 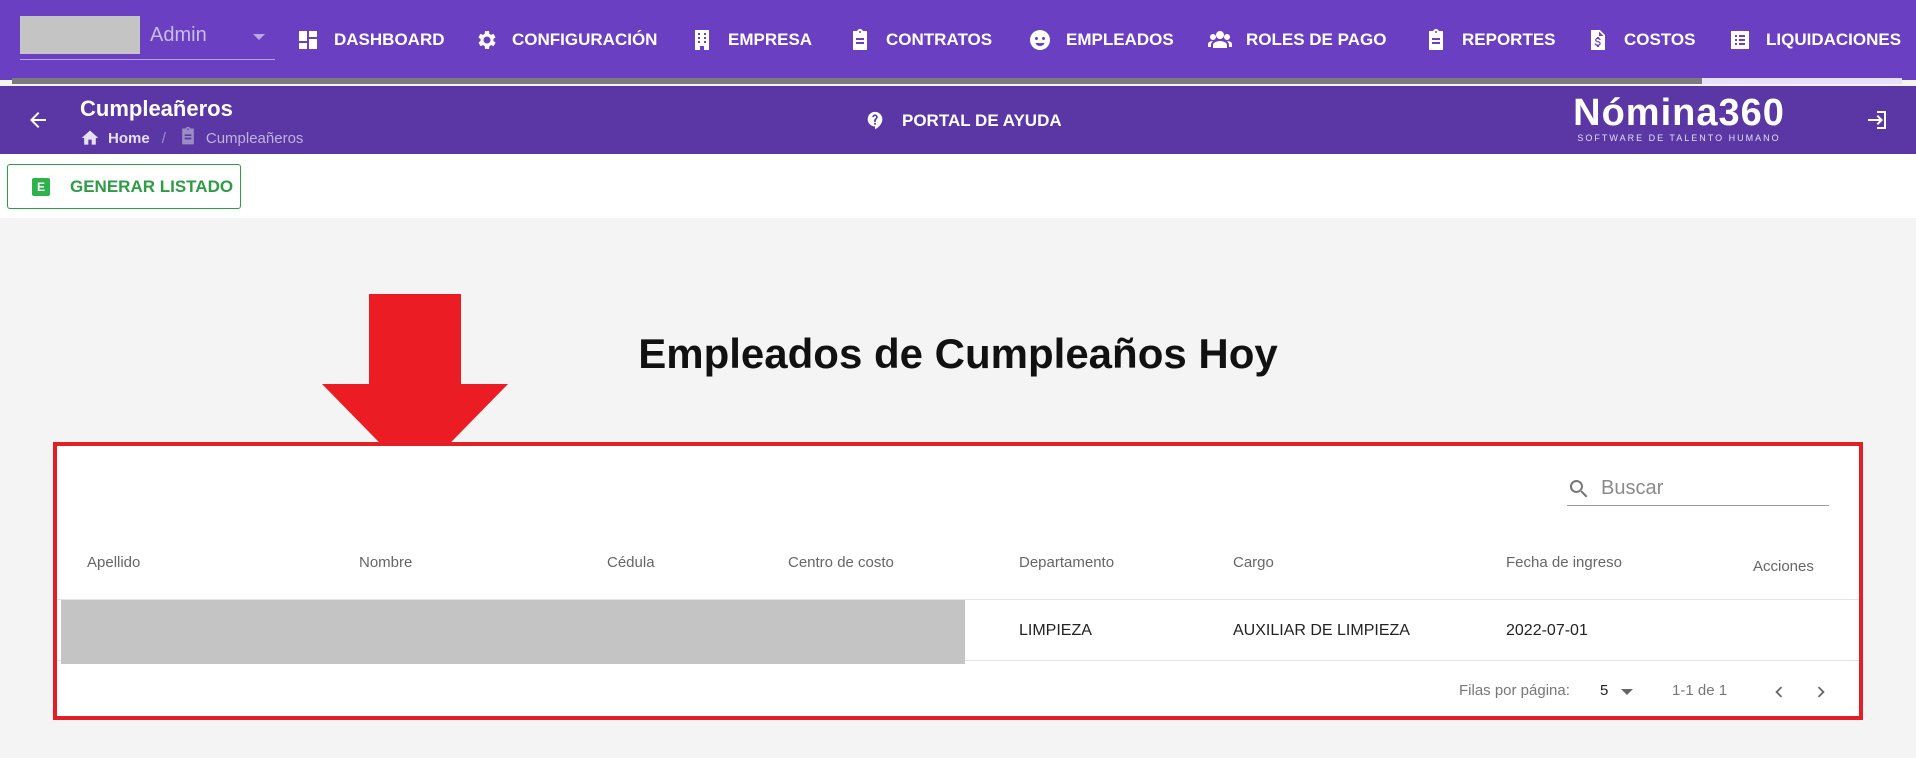 What do you see at coordinates (631, 562) in the screenshot?
I see `column-header: Cédula` at bounding box center [631, 562].